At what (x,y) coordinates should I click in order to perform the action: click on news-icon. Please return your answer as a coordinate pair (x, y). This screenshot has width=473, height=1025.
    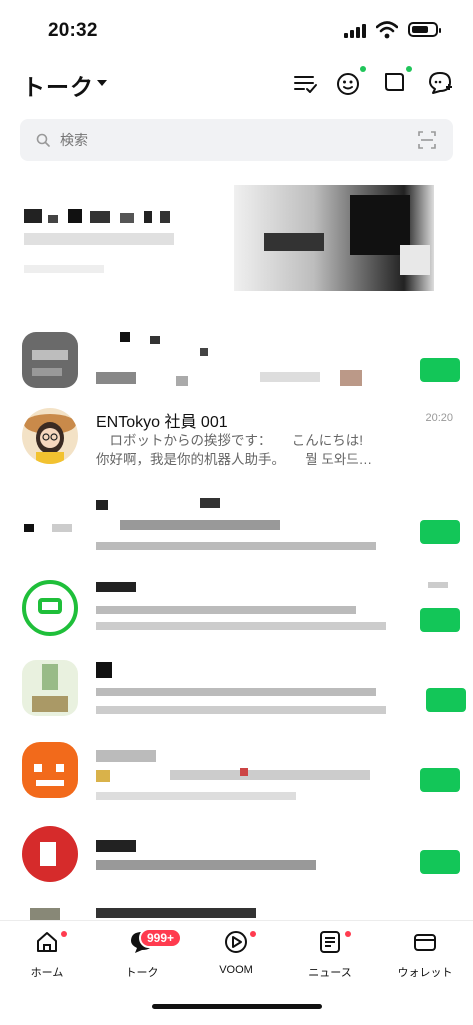
    Looking at the image, I should click on (330, 942).